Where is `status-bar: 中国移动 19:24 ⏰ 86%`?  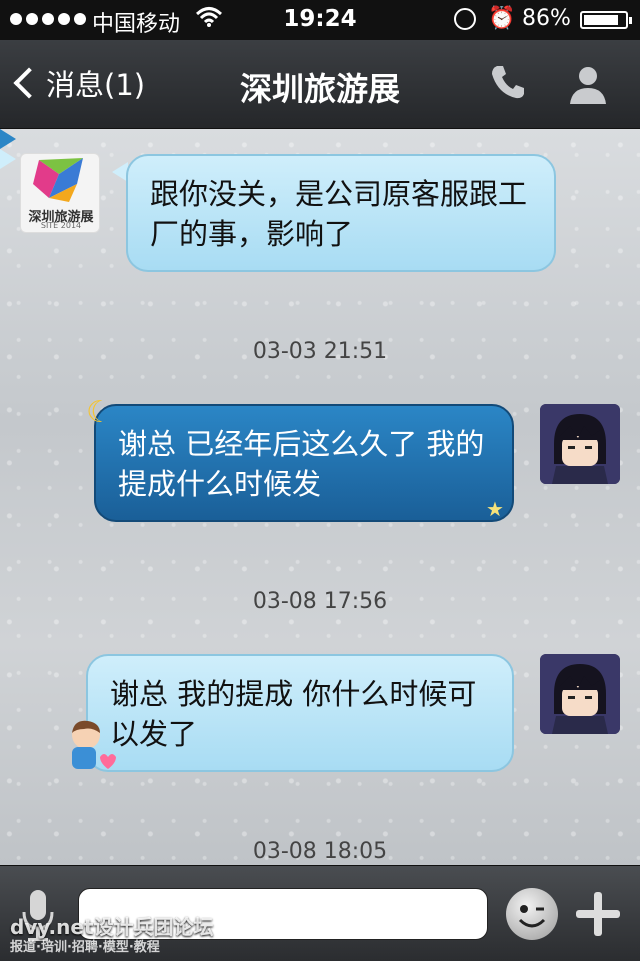 status-bar: 中国移动 19:24 ⏰ 86% is located at coordinates (320, 20).